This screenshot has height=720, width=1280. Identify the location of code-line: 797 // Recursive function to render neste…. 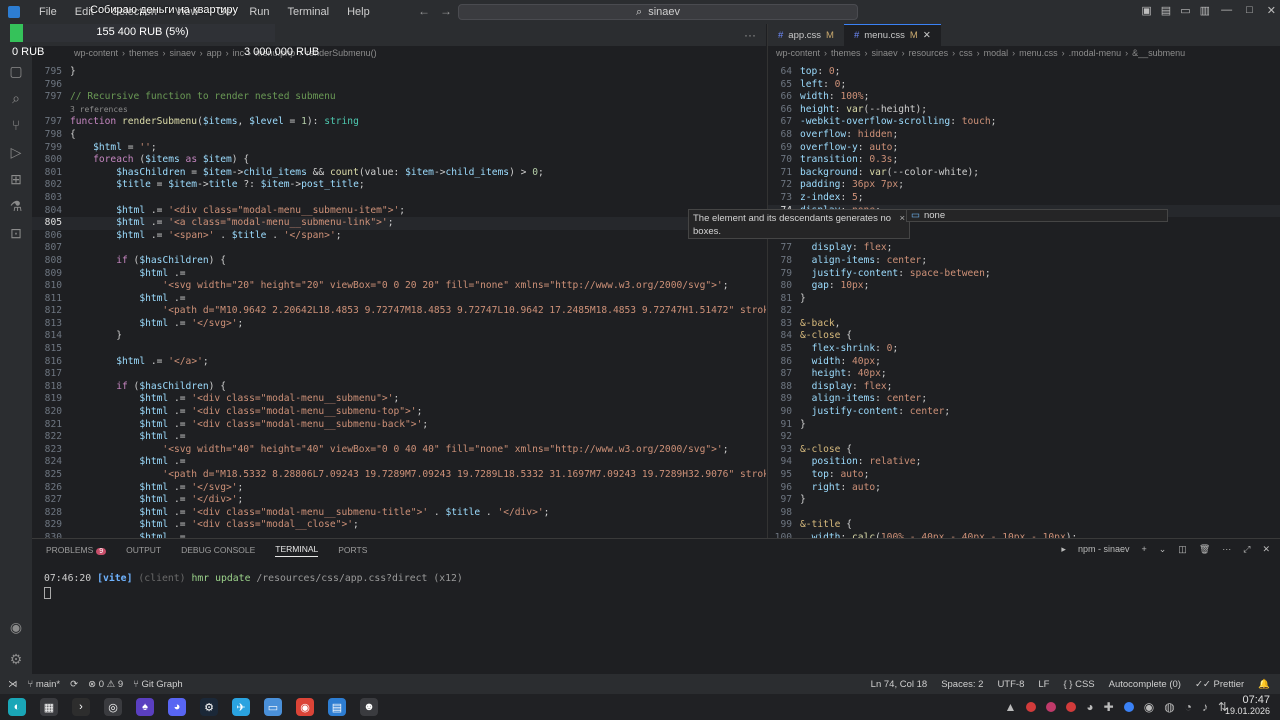
(399, 97).